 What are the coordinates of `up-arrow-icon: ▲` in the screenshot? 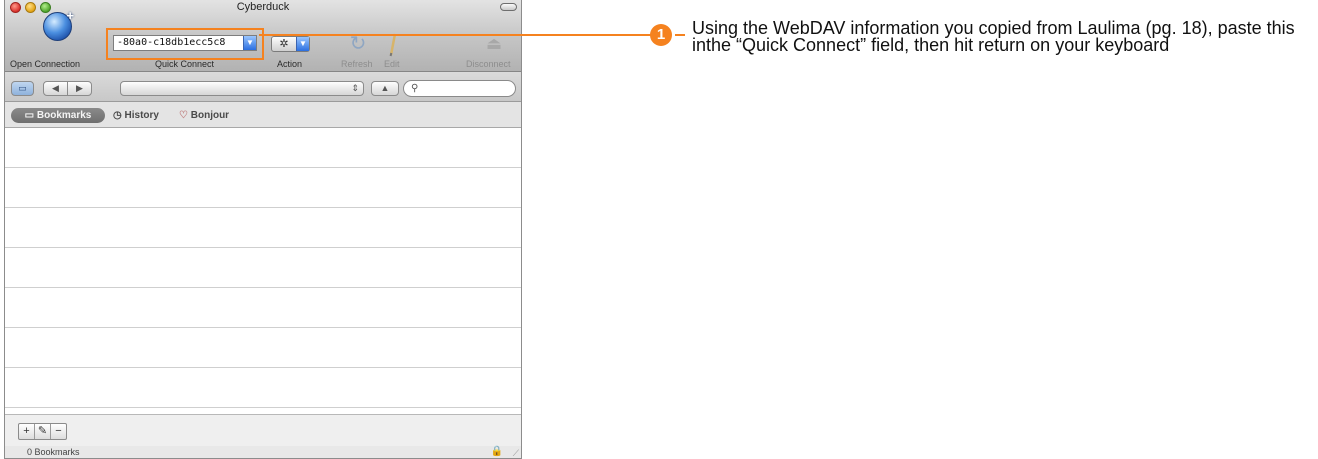 It's located at (385, 88).